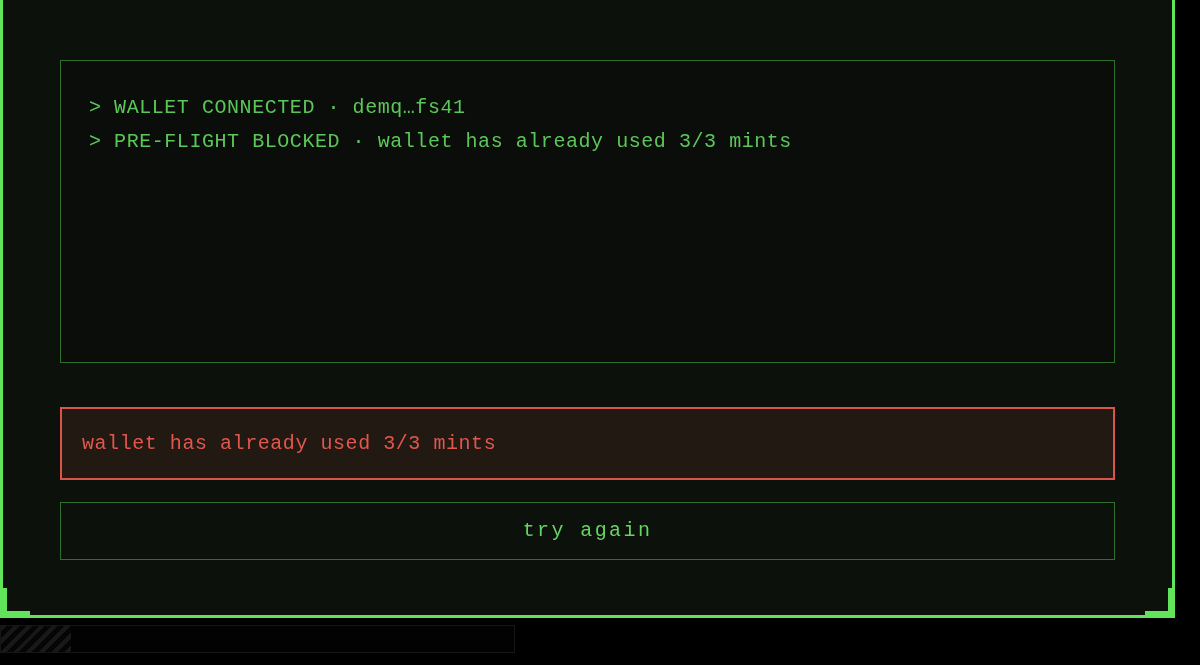 The height and width of the screenshot is (665, 1200). What do you see at coordinates (278, 108) in the screenshot?
I see `log-line: > WALLET CONNECTED · demq…fs41` at bounding box center [278, 108].